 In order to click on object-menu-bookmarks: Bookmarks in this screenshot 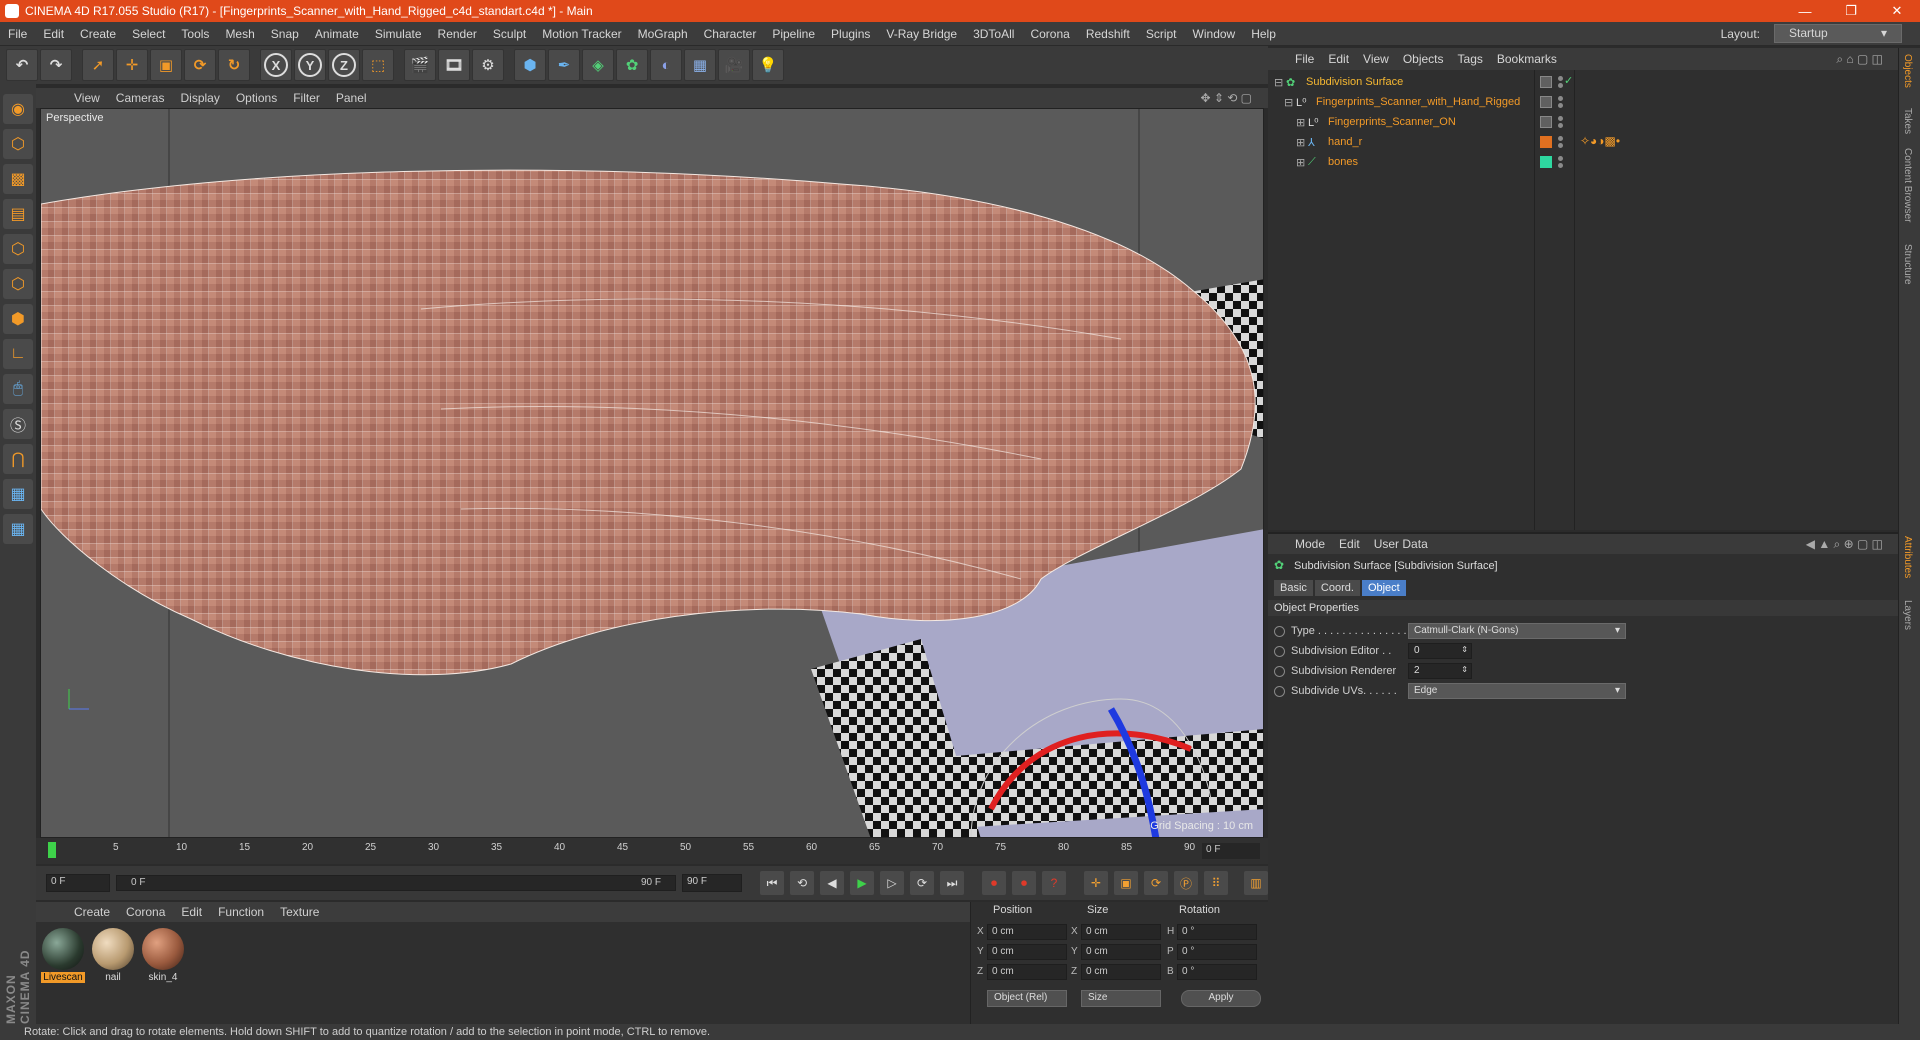, I will do `click(1527, 59)`.